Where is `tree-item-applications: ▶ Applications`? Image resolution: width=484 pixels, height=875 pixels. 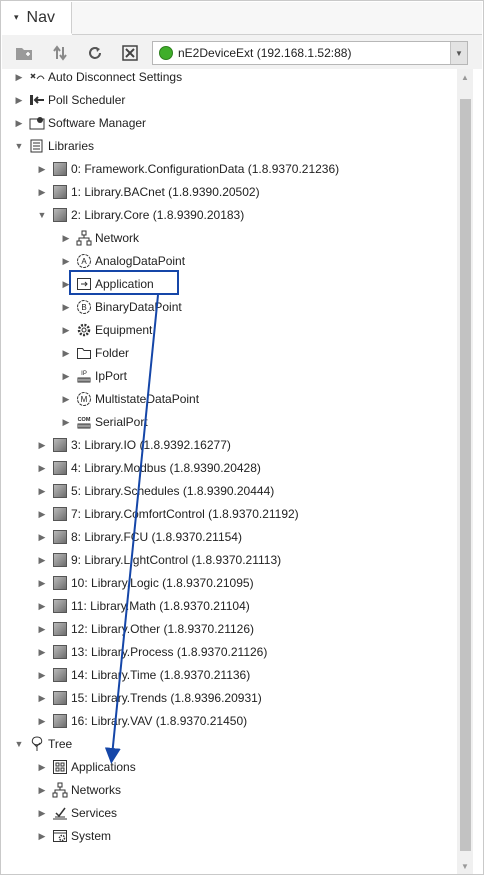
tree-item-applications: ▶ Applications is located at coordinates (86, 767).